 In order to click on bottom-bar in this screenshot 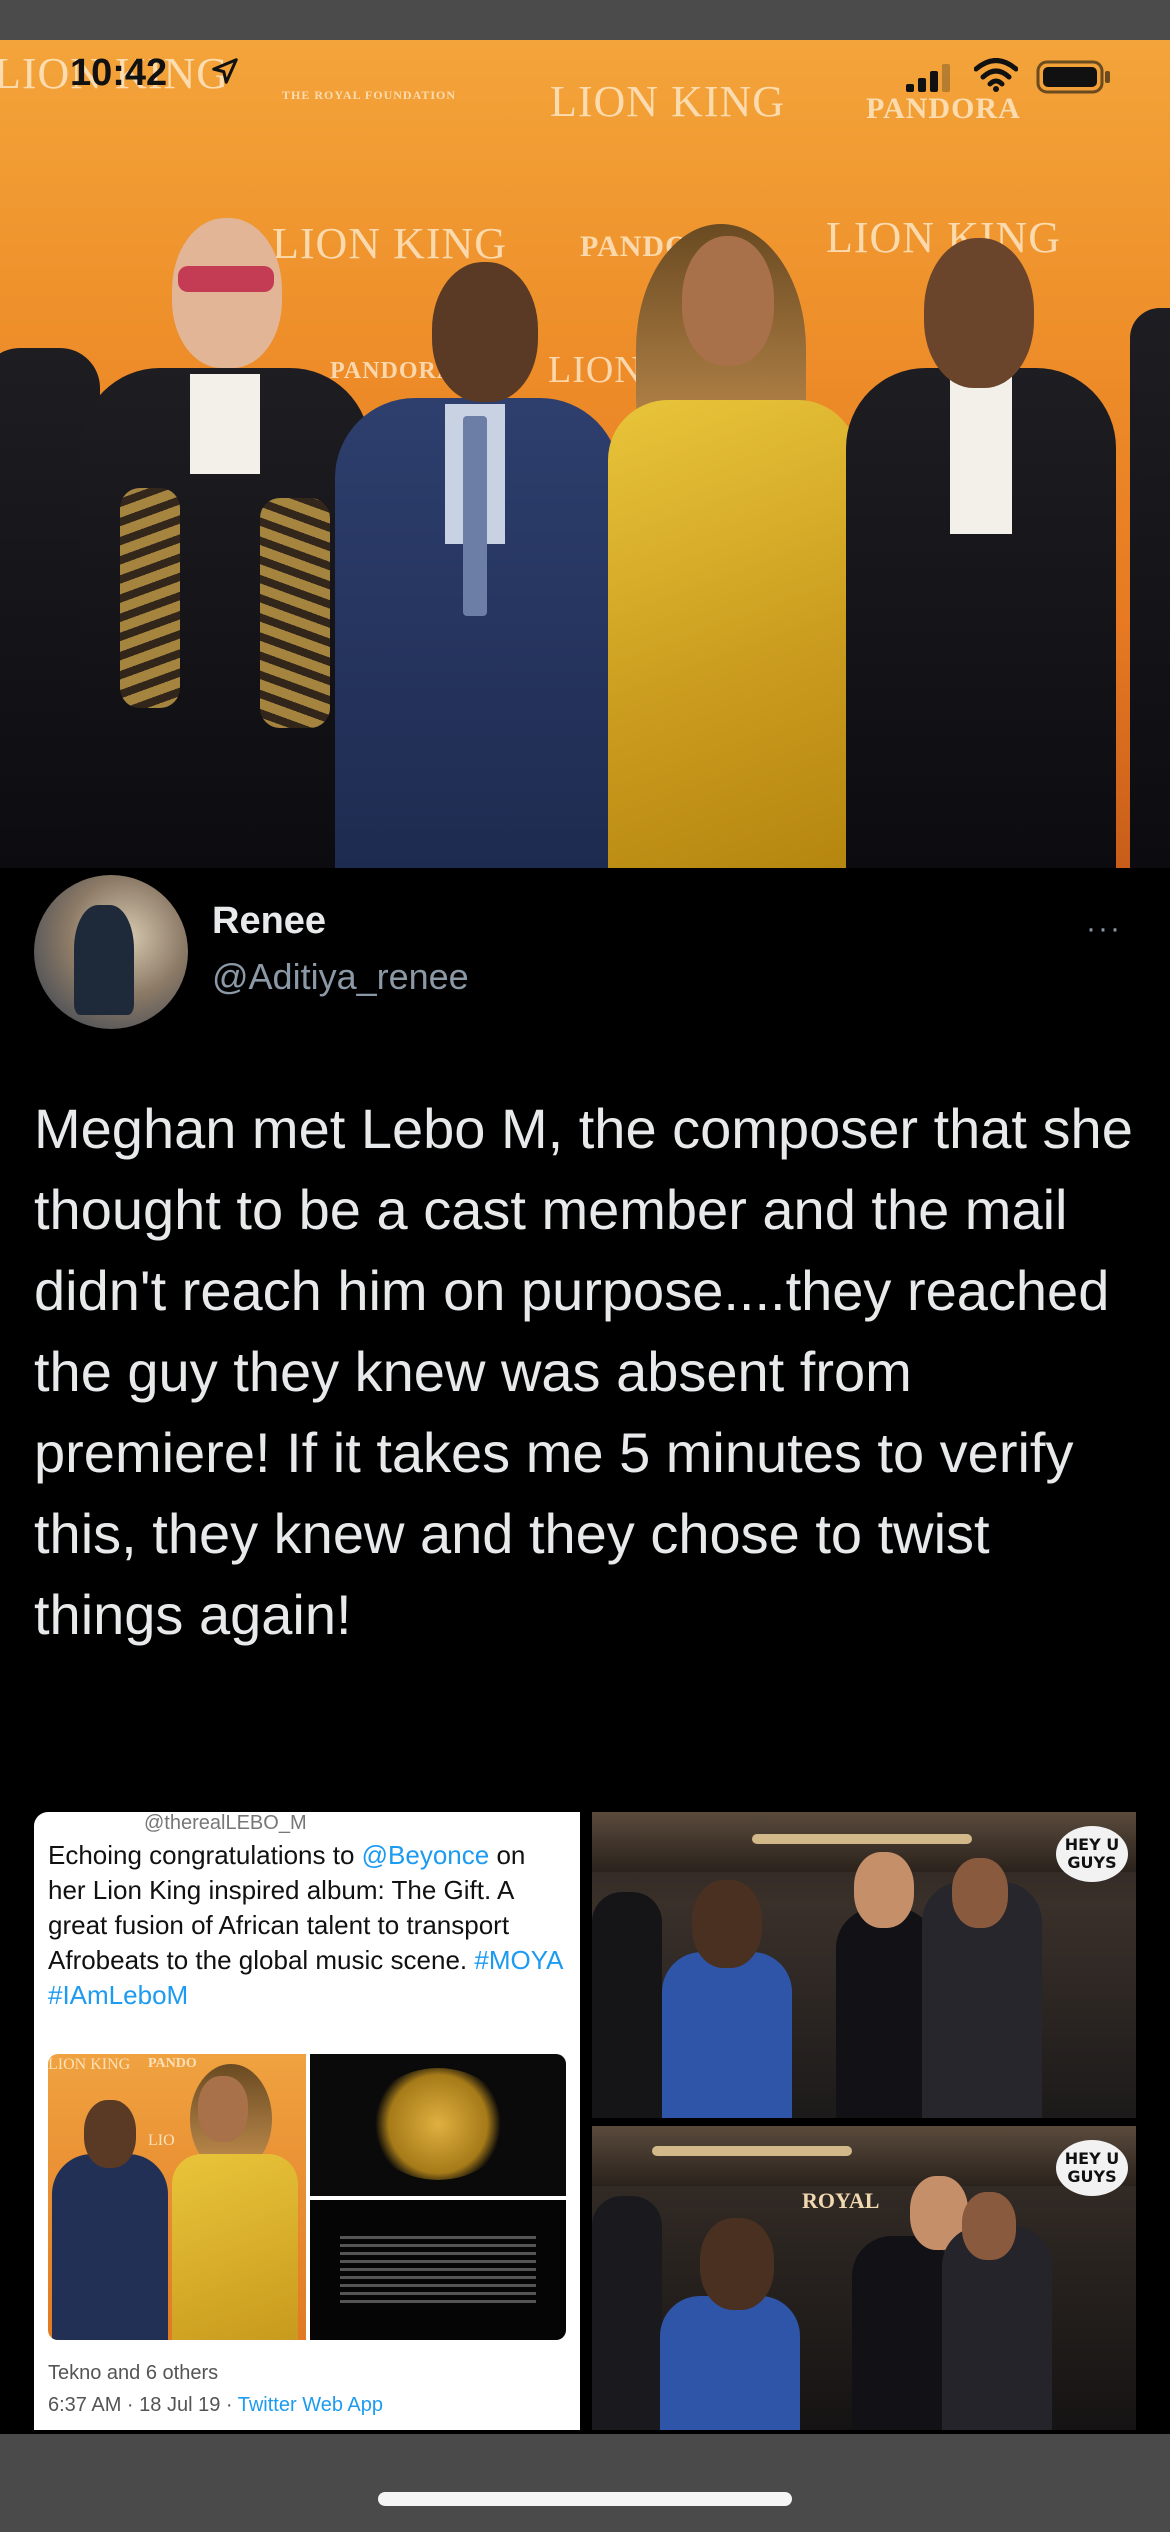, I will do `click(585, 2483)`.